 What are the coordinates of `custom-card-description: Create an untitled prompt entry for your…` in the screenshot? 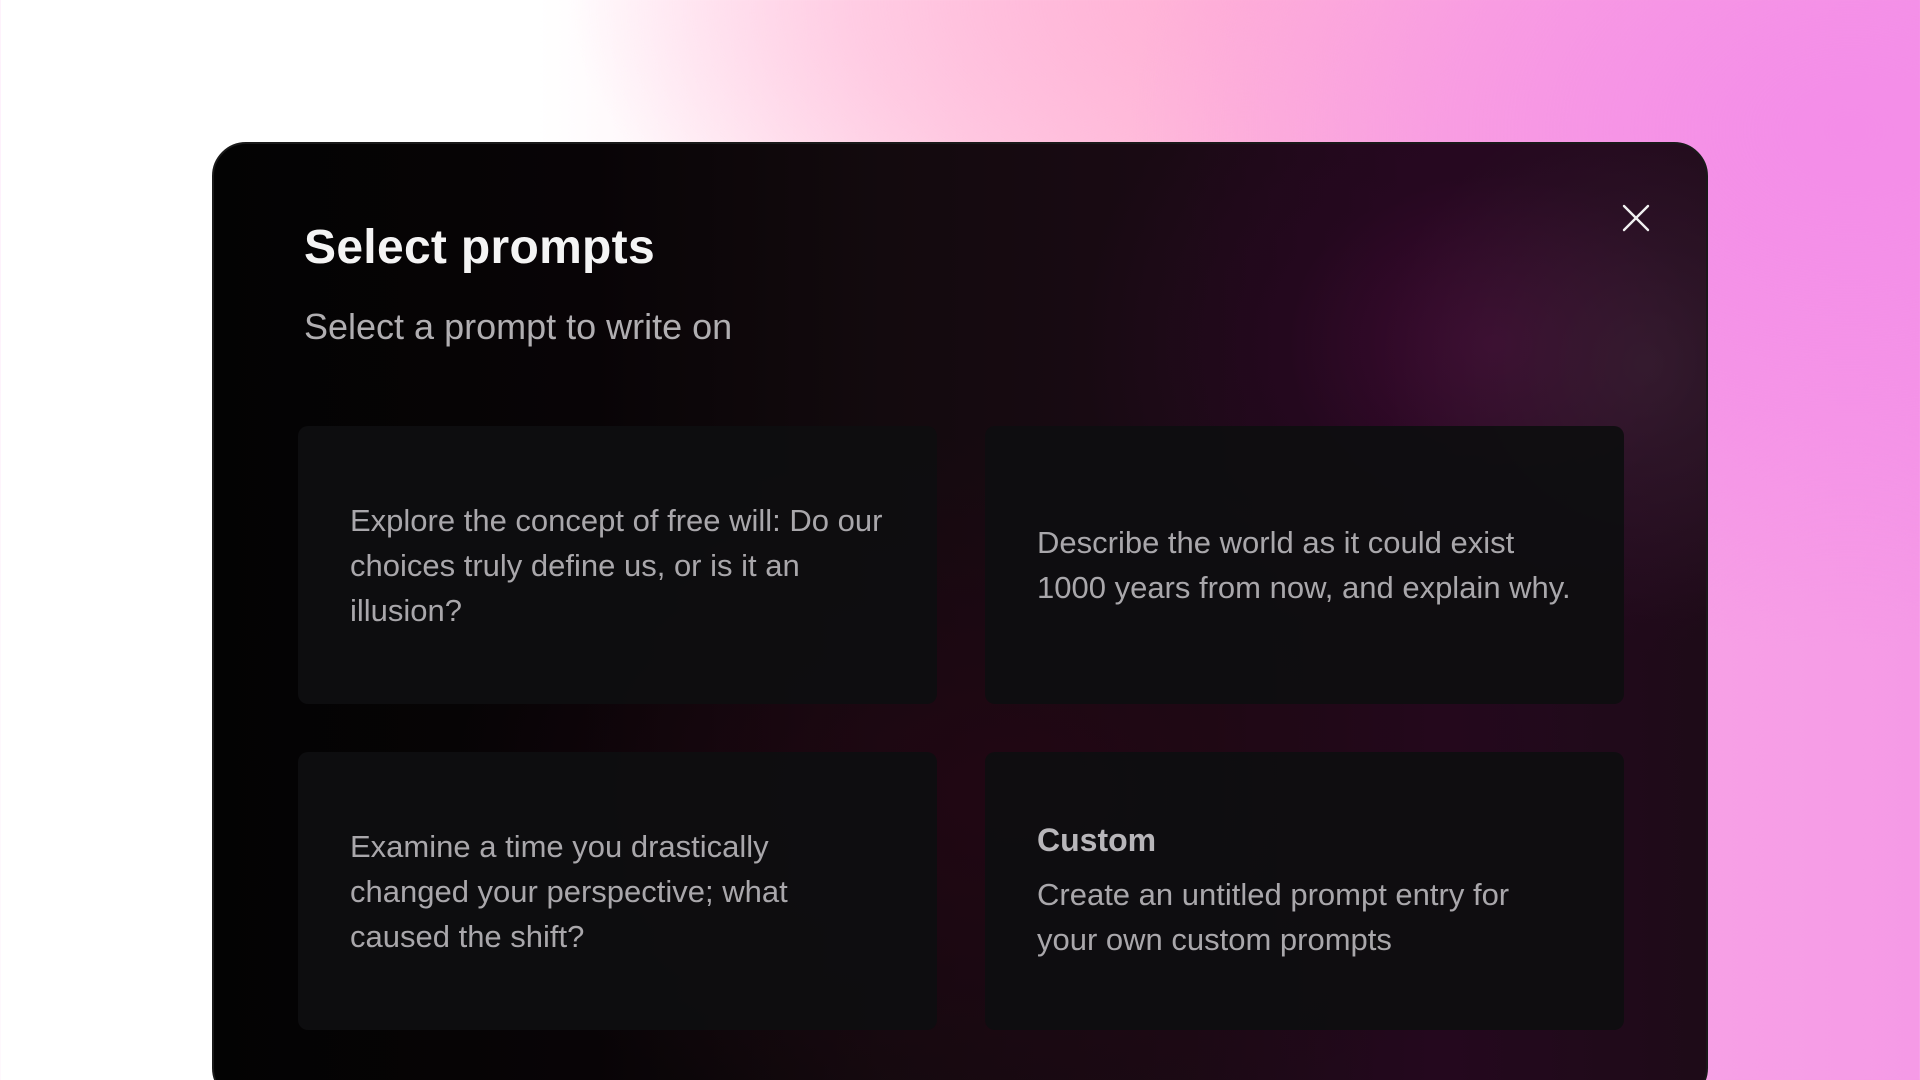 It's located at (1273, 917).